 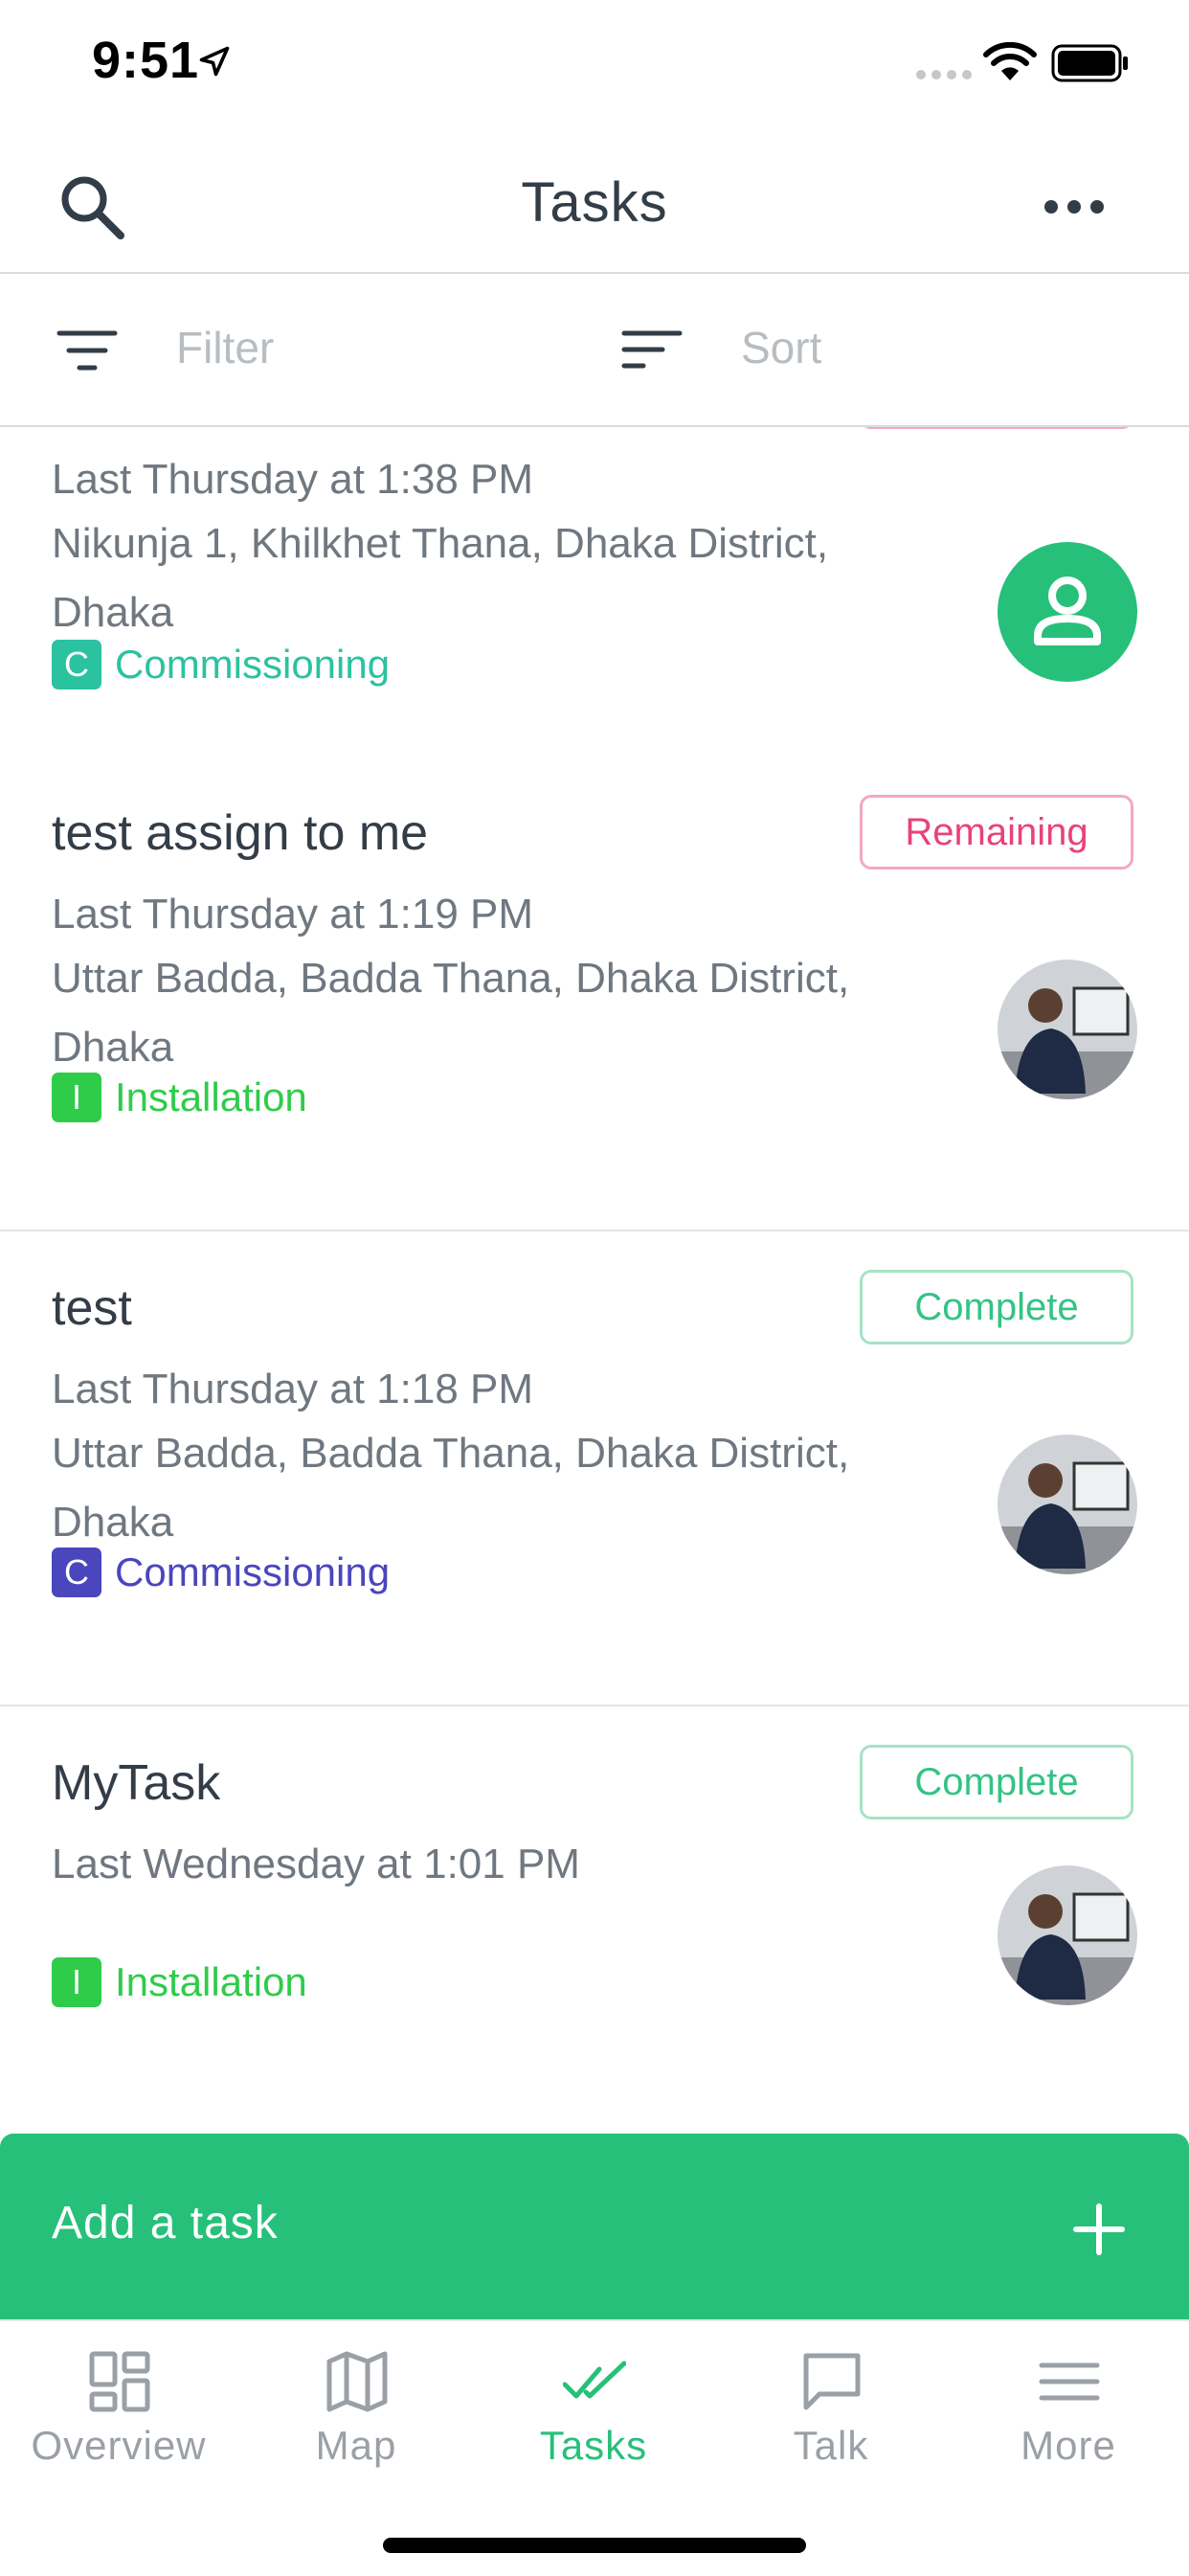 What do you see at coordinates (119, 2381) in the screenshot?
I see `overview-icon` at bounding box center [119, 2381].